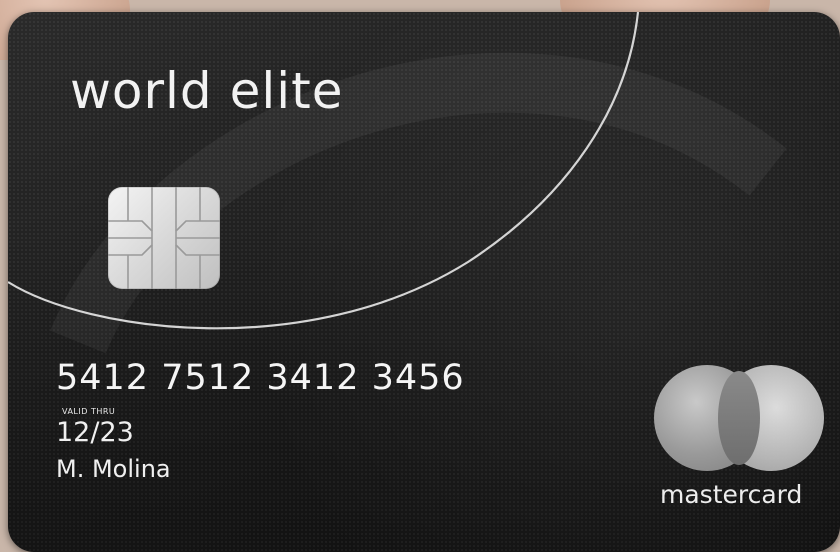 The image size is (840, 552). What do you see at coordinates (89, 411) in the screenshot?
I see `valid-thru-label: VALID THRU` at bounding box center [89, 411].